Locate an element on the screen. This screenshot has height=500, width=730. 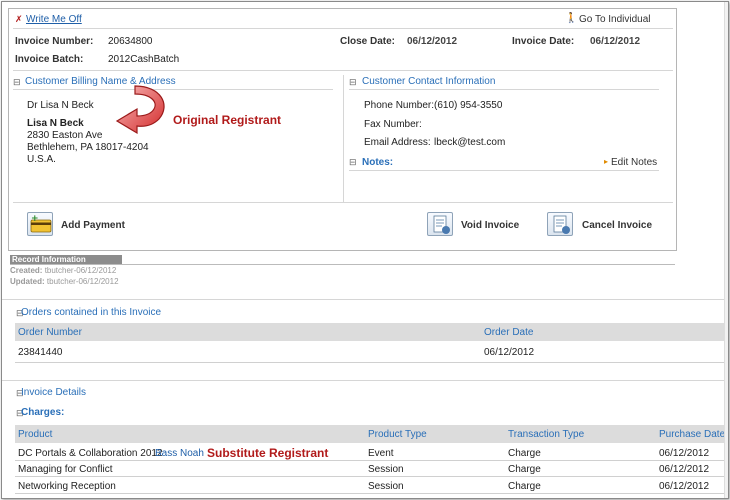
invoice-number-value: 20634800 is located at coordinates (130, 41).